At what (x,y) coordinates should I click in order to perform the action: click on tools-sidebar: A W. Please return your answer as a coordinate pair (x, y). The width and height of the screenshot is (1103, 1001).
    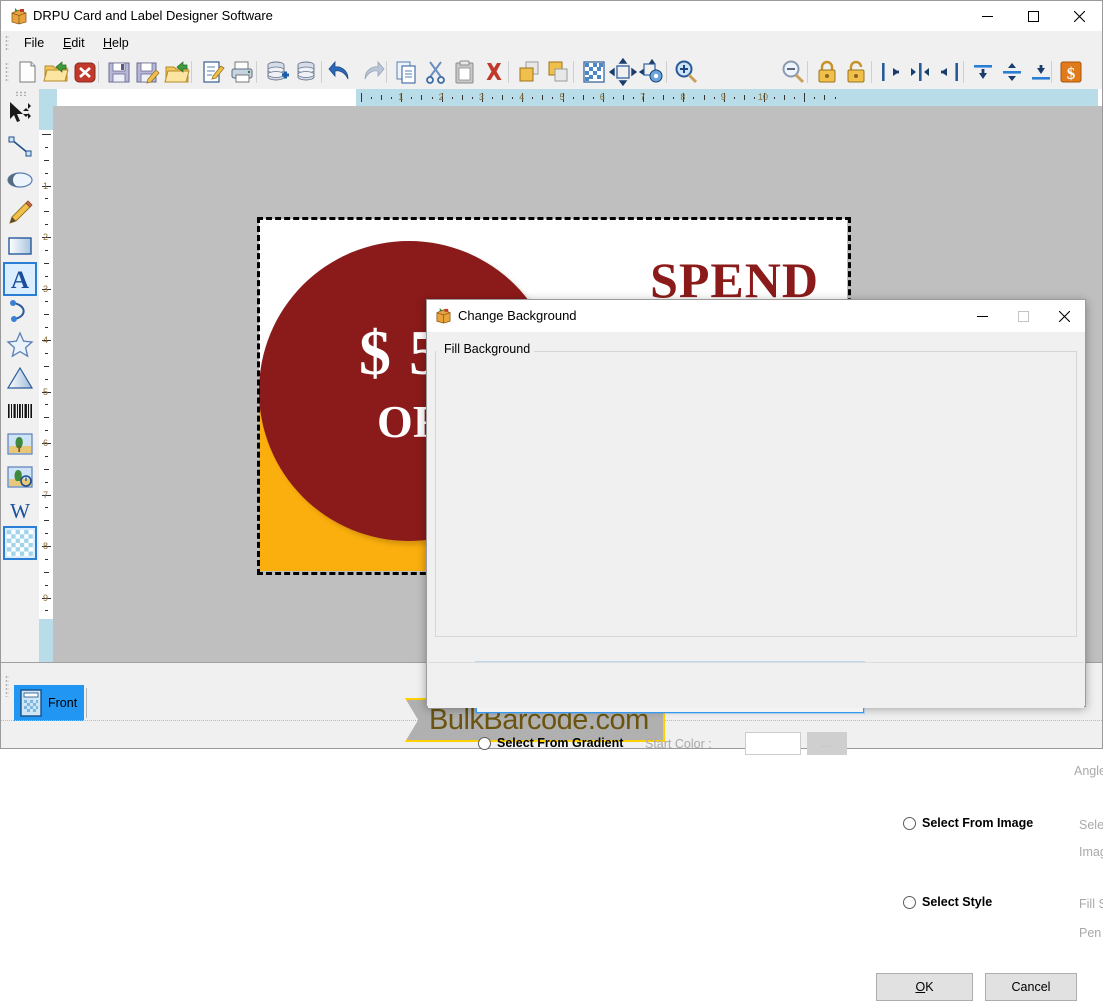
    Looking at the image, I should click on (20, 375).